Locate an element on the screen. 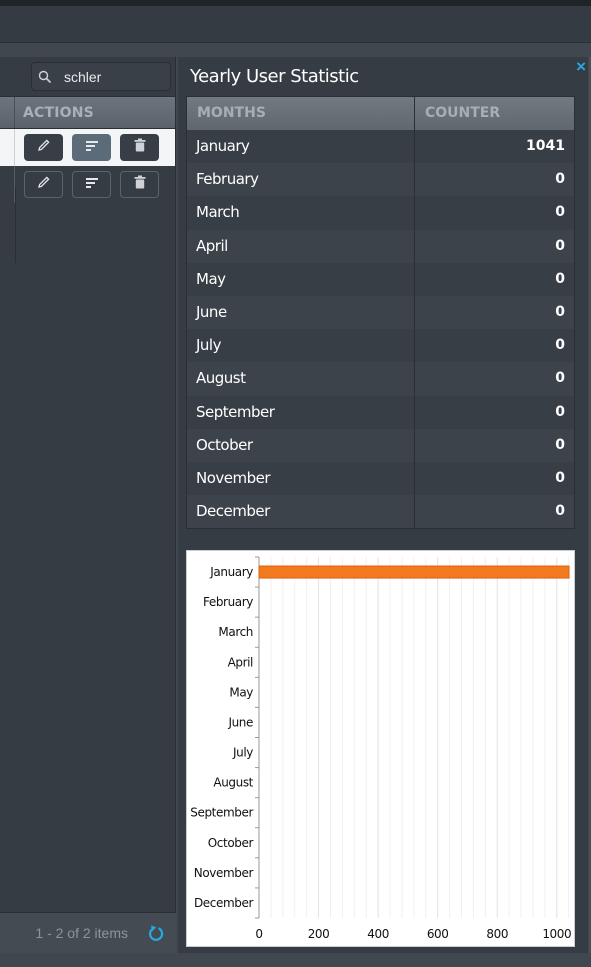  table-row: October 0 is located at coordinates (380, 445).